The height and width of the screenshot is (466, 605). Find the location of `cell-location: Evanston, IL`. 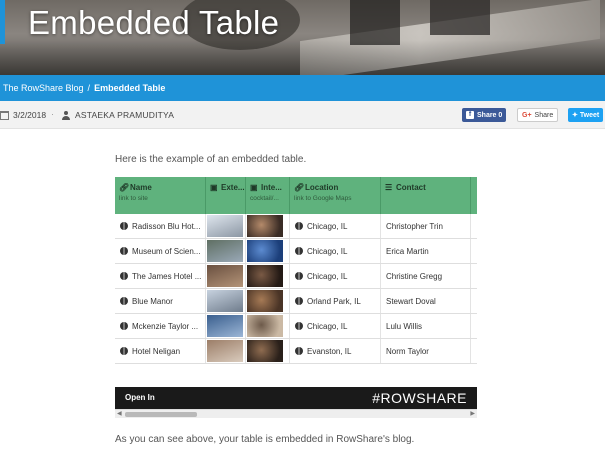

cell-location: Evanston, IL is located at coordinates (335, 351).